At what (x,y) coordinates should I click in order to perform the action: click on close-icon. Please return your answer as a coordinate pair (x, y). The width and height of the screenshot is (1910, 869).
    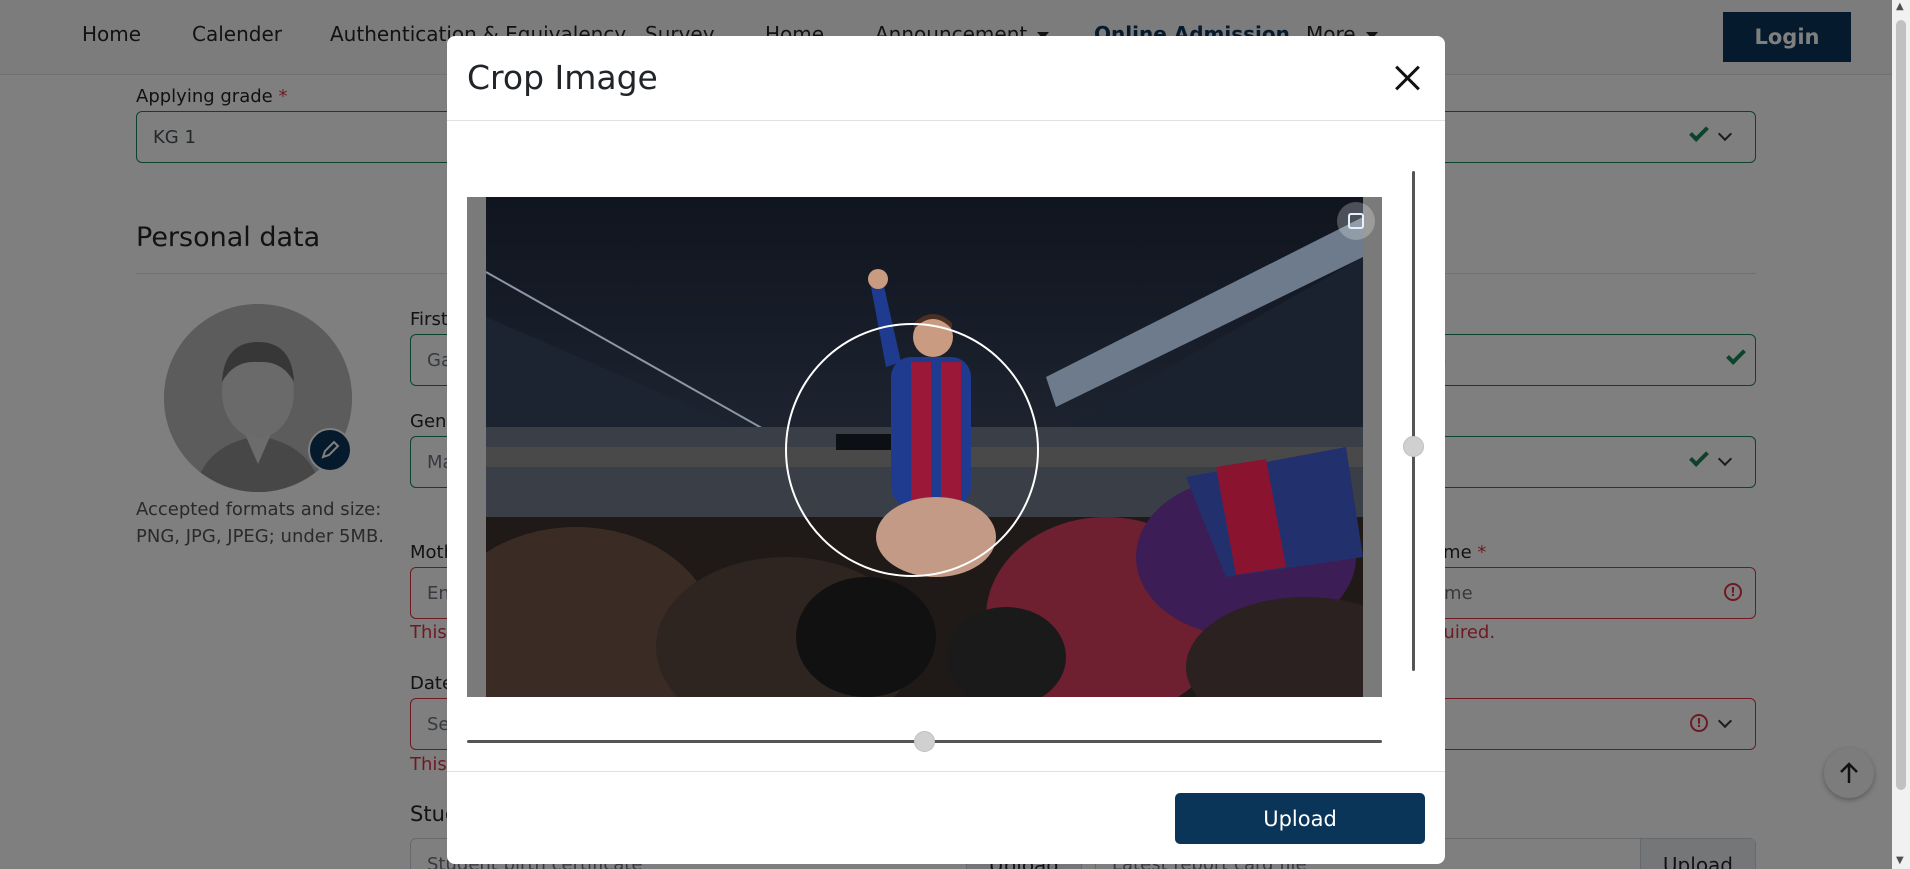
    Looking at the image, I should click on (1408, 79).